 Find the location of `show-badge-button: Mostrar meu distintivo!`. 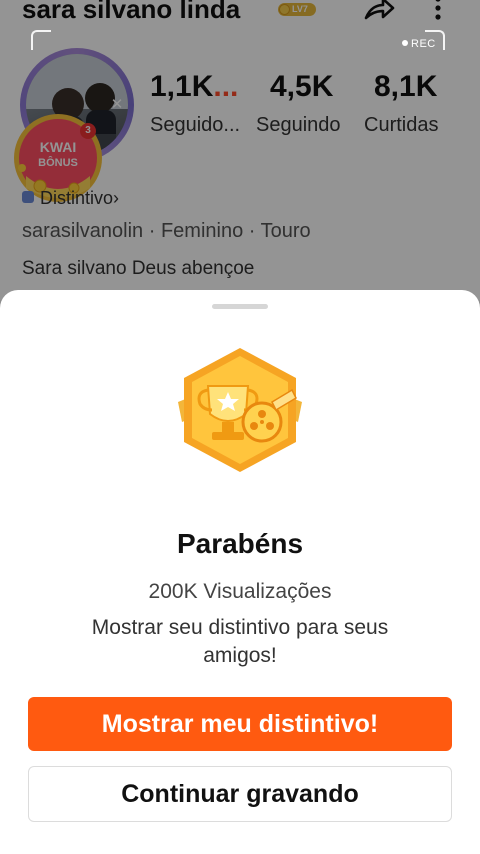

show-badge-button: Mostrar meu distintivo! is located at coordinates (240, 724).